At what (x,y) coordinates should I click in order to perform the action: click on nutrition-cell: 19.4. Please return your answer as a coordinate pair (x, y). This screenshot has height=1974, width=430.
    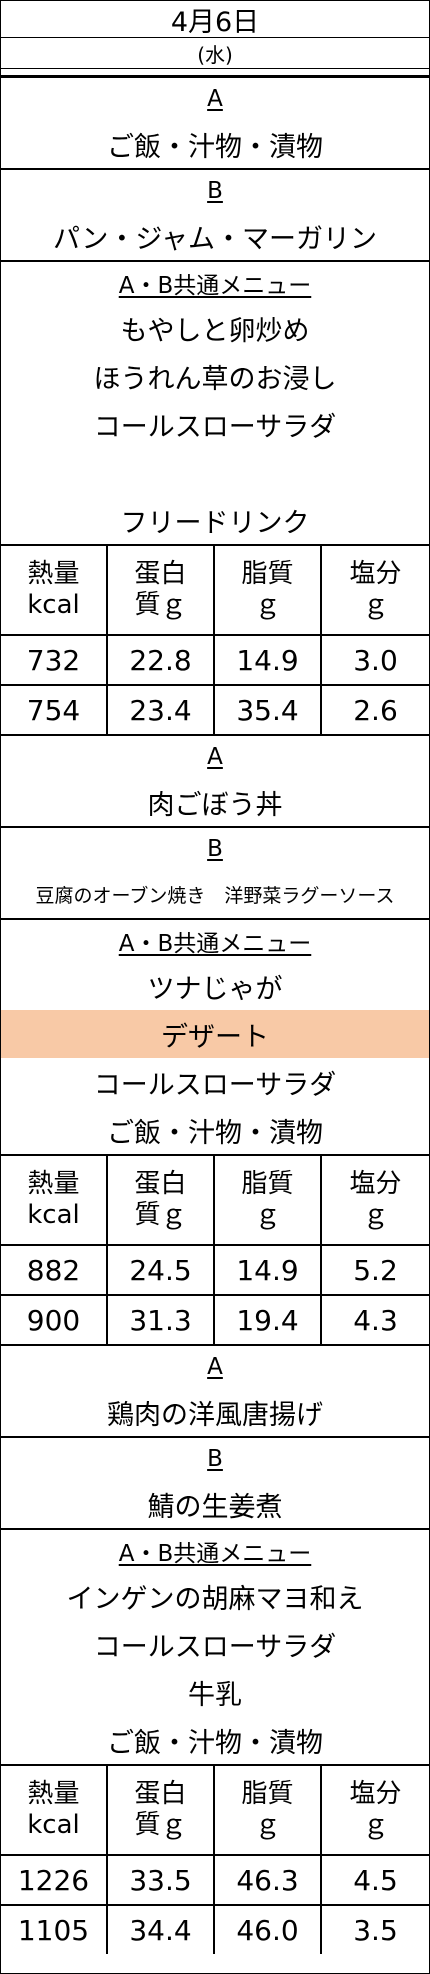
    Looking at the image, I should click on (268, 1320).